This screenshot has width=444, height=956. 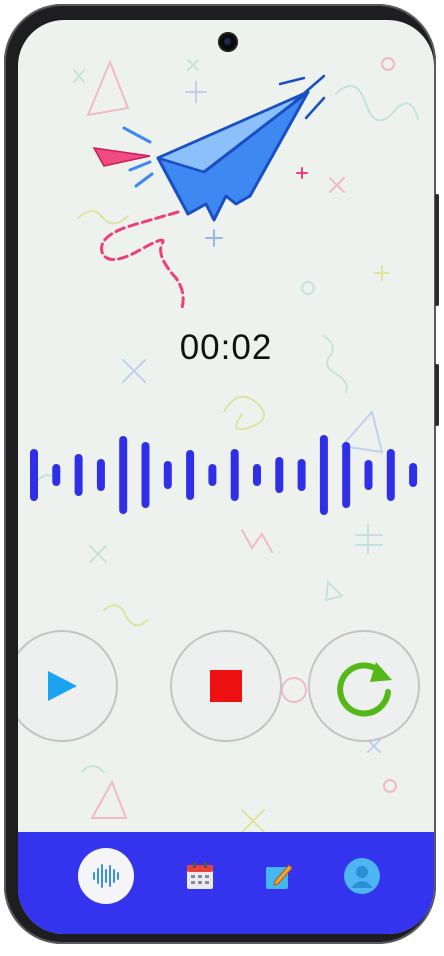 I want to click on nav-recorder-tab, so click(x=106, y=876).